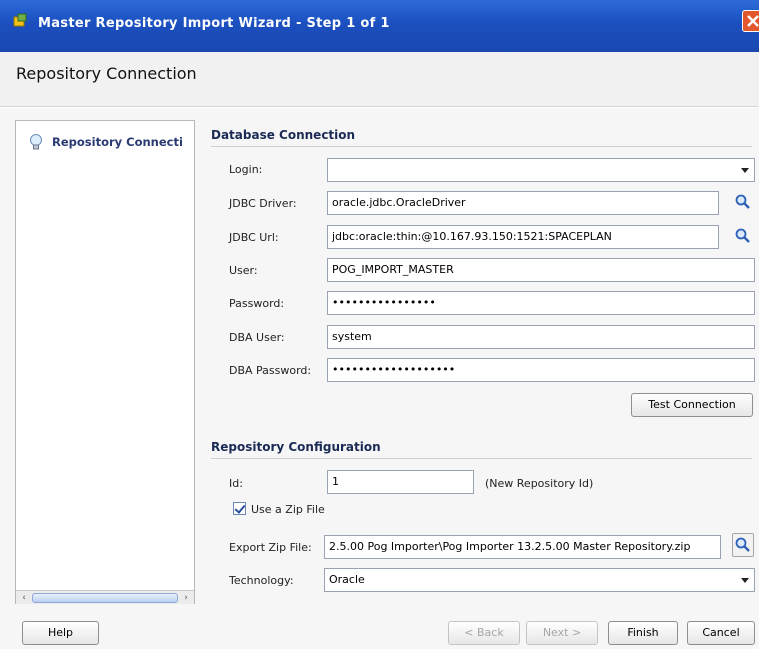 This screenshot has height=649, width=759. What do you see at coordinates (484, 633) in the screenshot?
I see `back-button: < Back` at bounding box center [484, 633].